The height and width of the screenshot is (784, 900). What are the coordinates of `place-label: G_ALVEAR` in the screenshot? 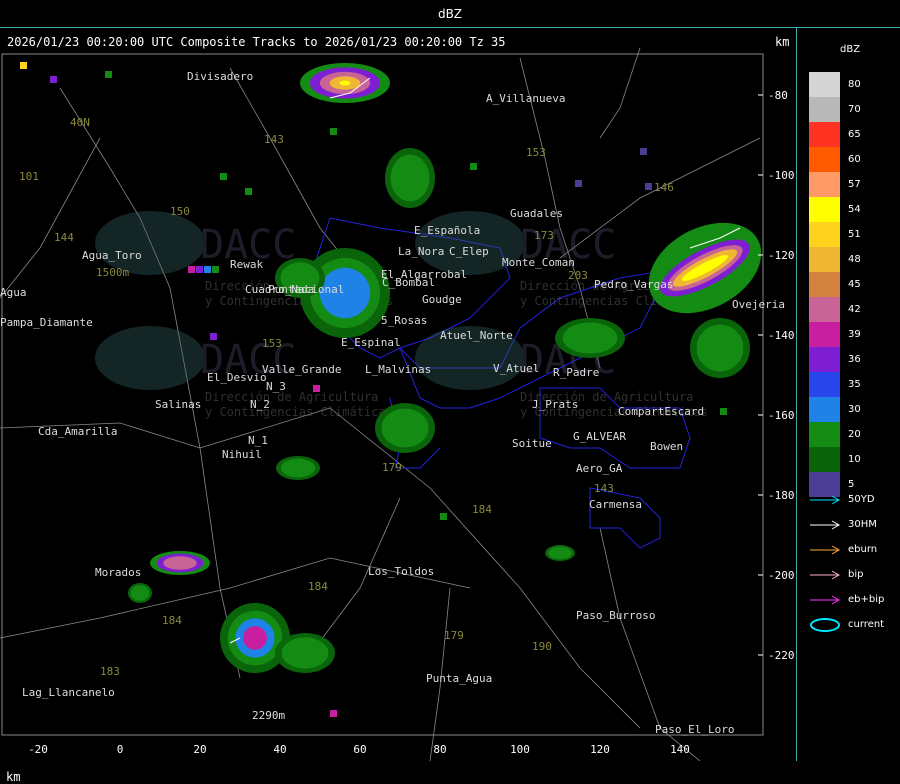 It's located at (599, 436).